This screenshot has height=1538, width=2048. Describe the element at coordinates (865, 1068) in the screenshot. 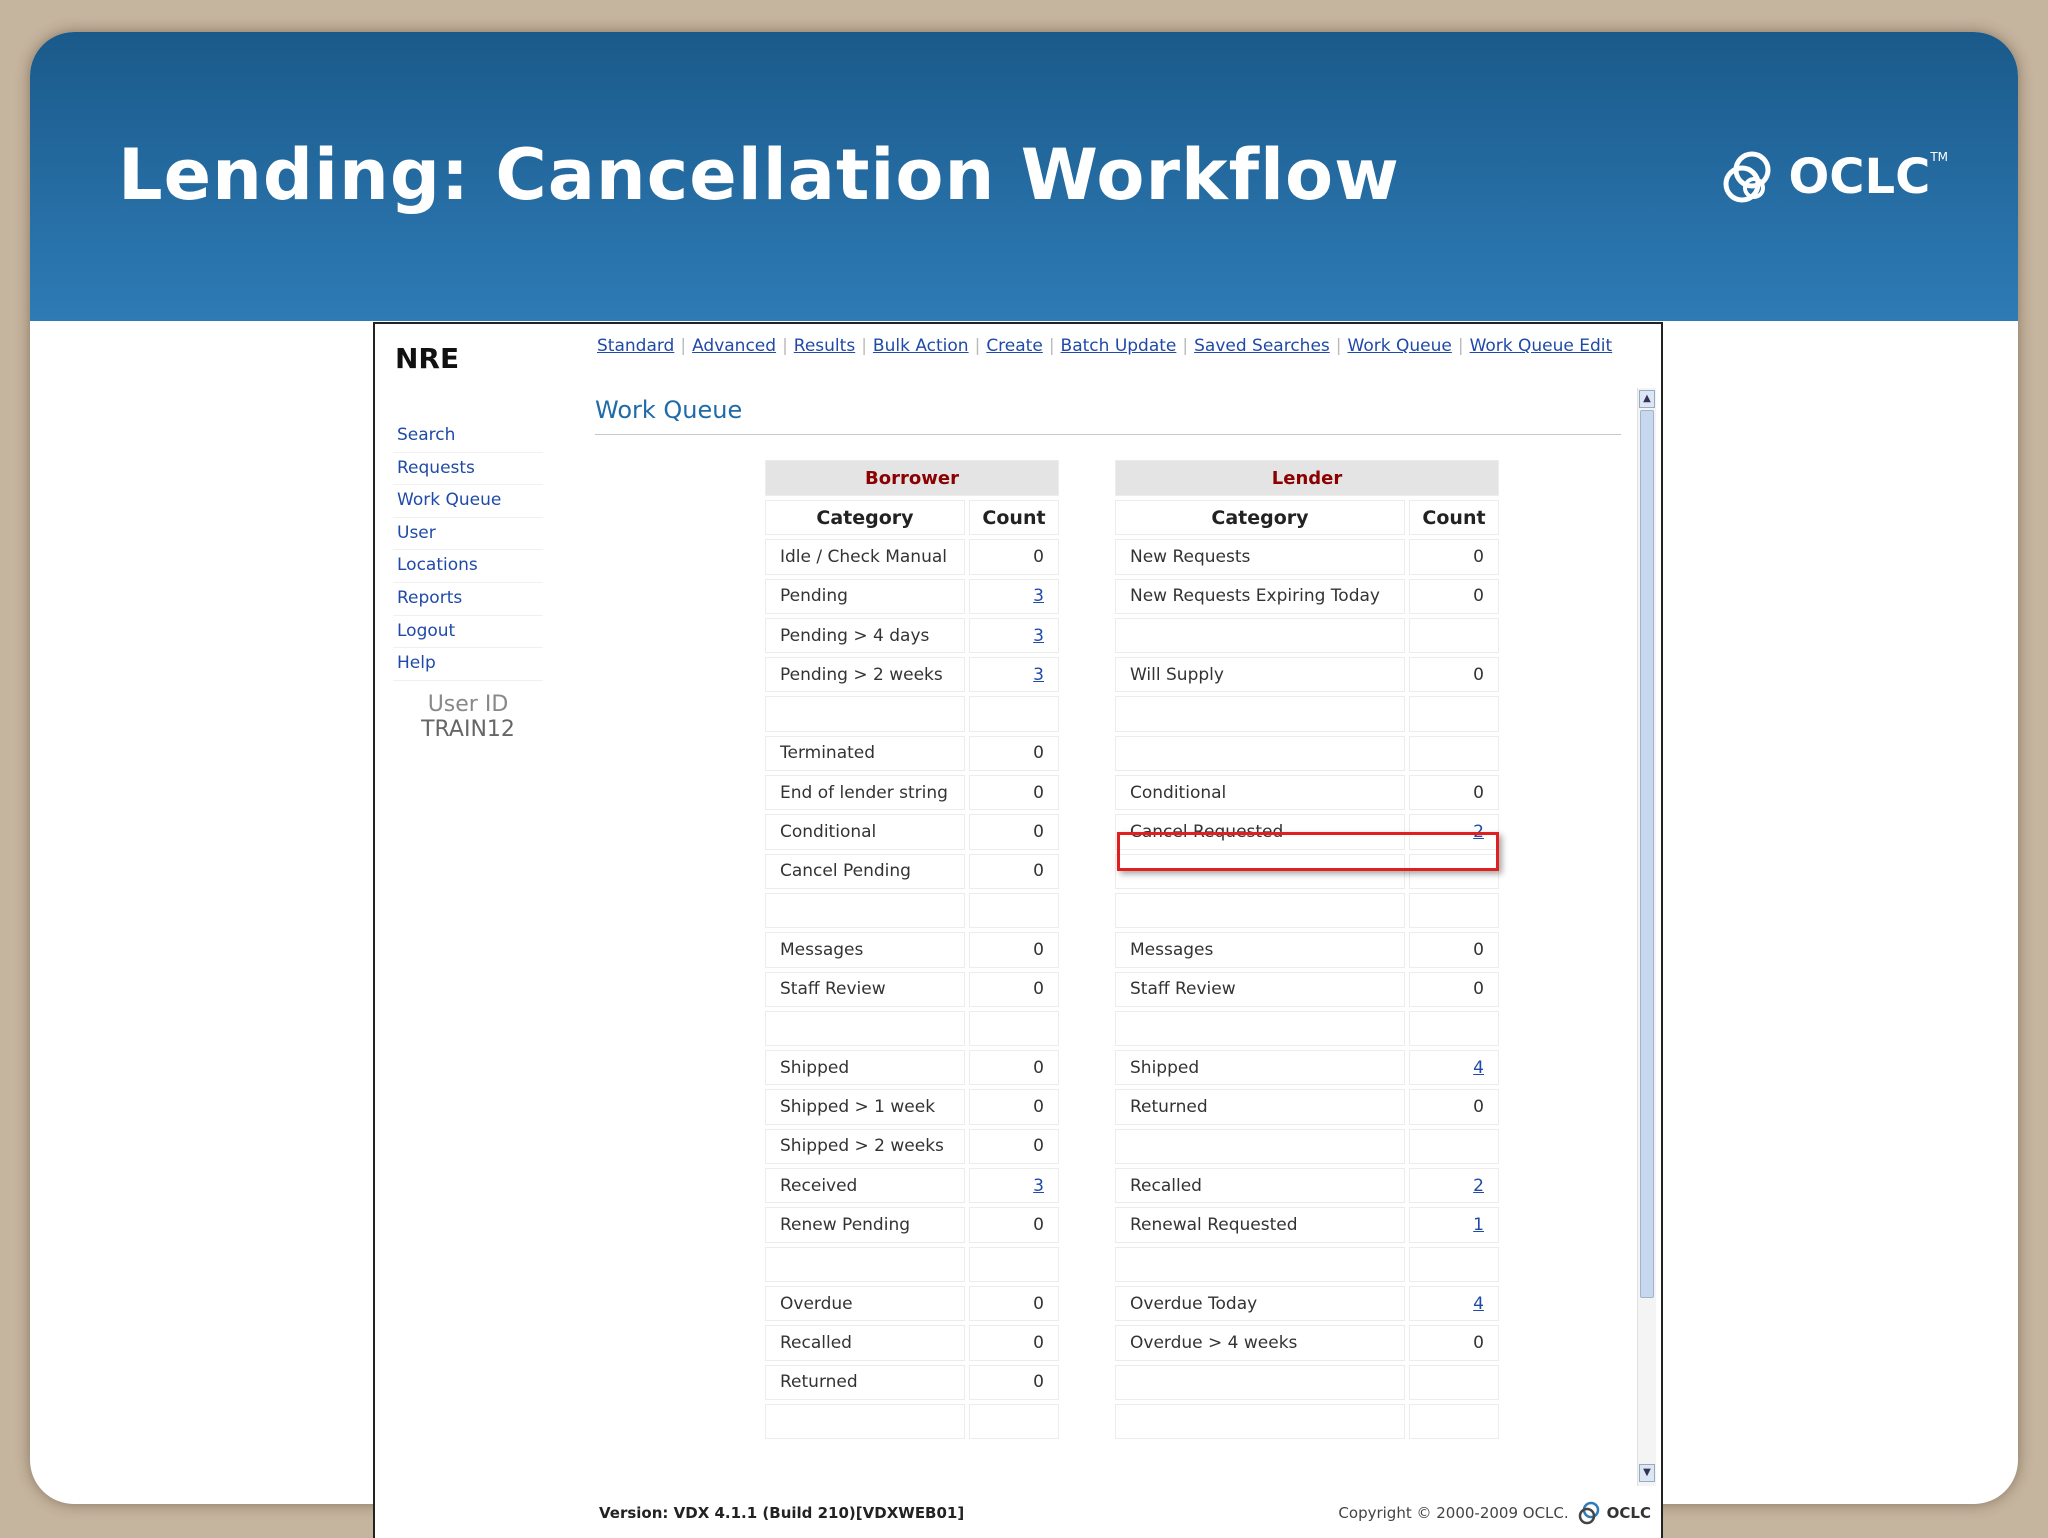

I see `borrower-category-cell: Shipped` at that location.